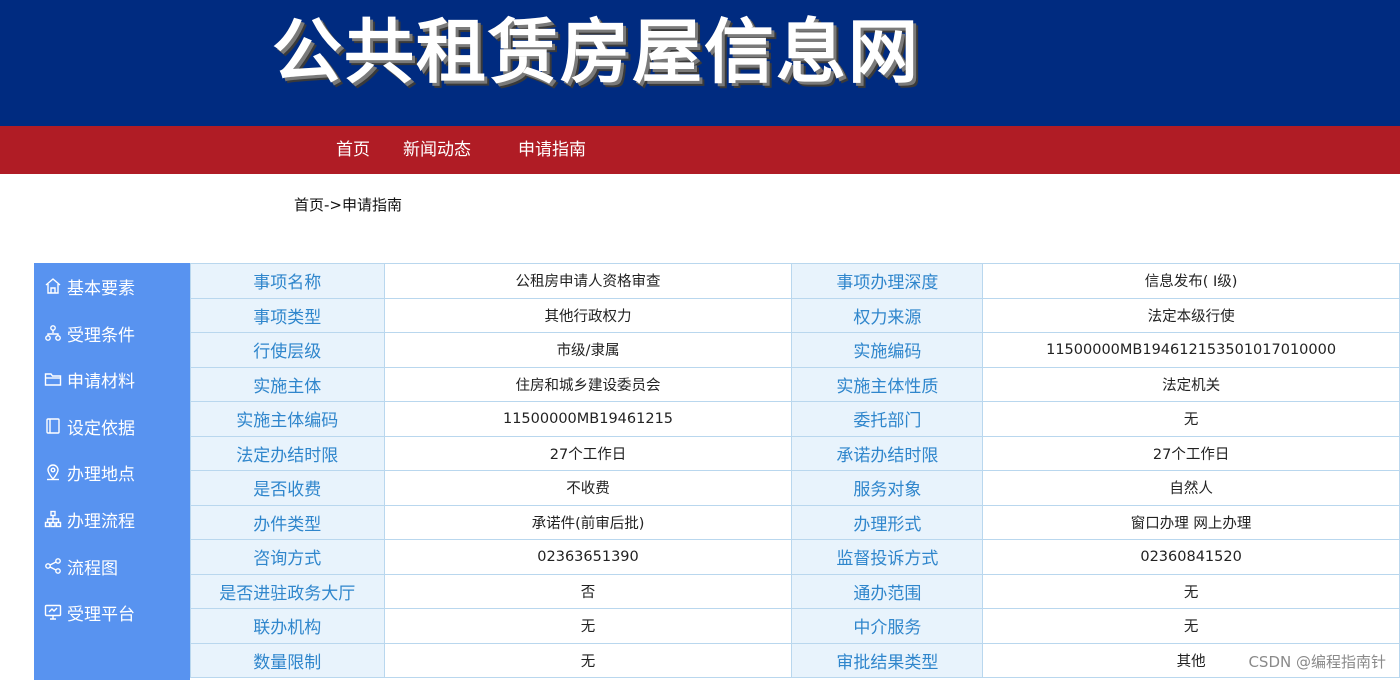 Image resolution: width=1400 pixels, height=680 pixels. What do you see at coordinates (353, 150) in the screenshot?
I see `nav-home: 首页` at bounding box center [353, 150].